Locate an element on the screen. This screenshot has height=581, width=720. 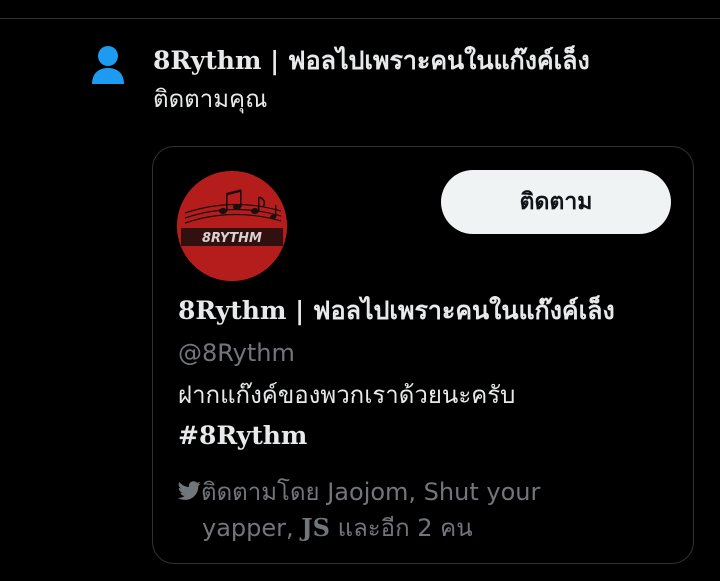
card-bio: ฝากแก๊งค์ของพวกเราด้วยนะครับ #8Rythm is located at coordinates (430, 417).